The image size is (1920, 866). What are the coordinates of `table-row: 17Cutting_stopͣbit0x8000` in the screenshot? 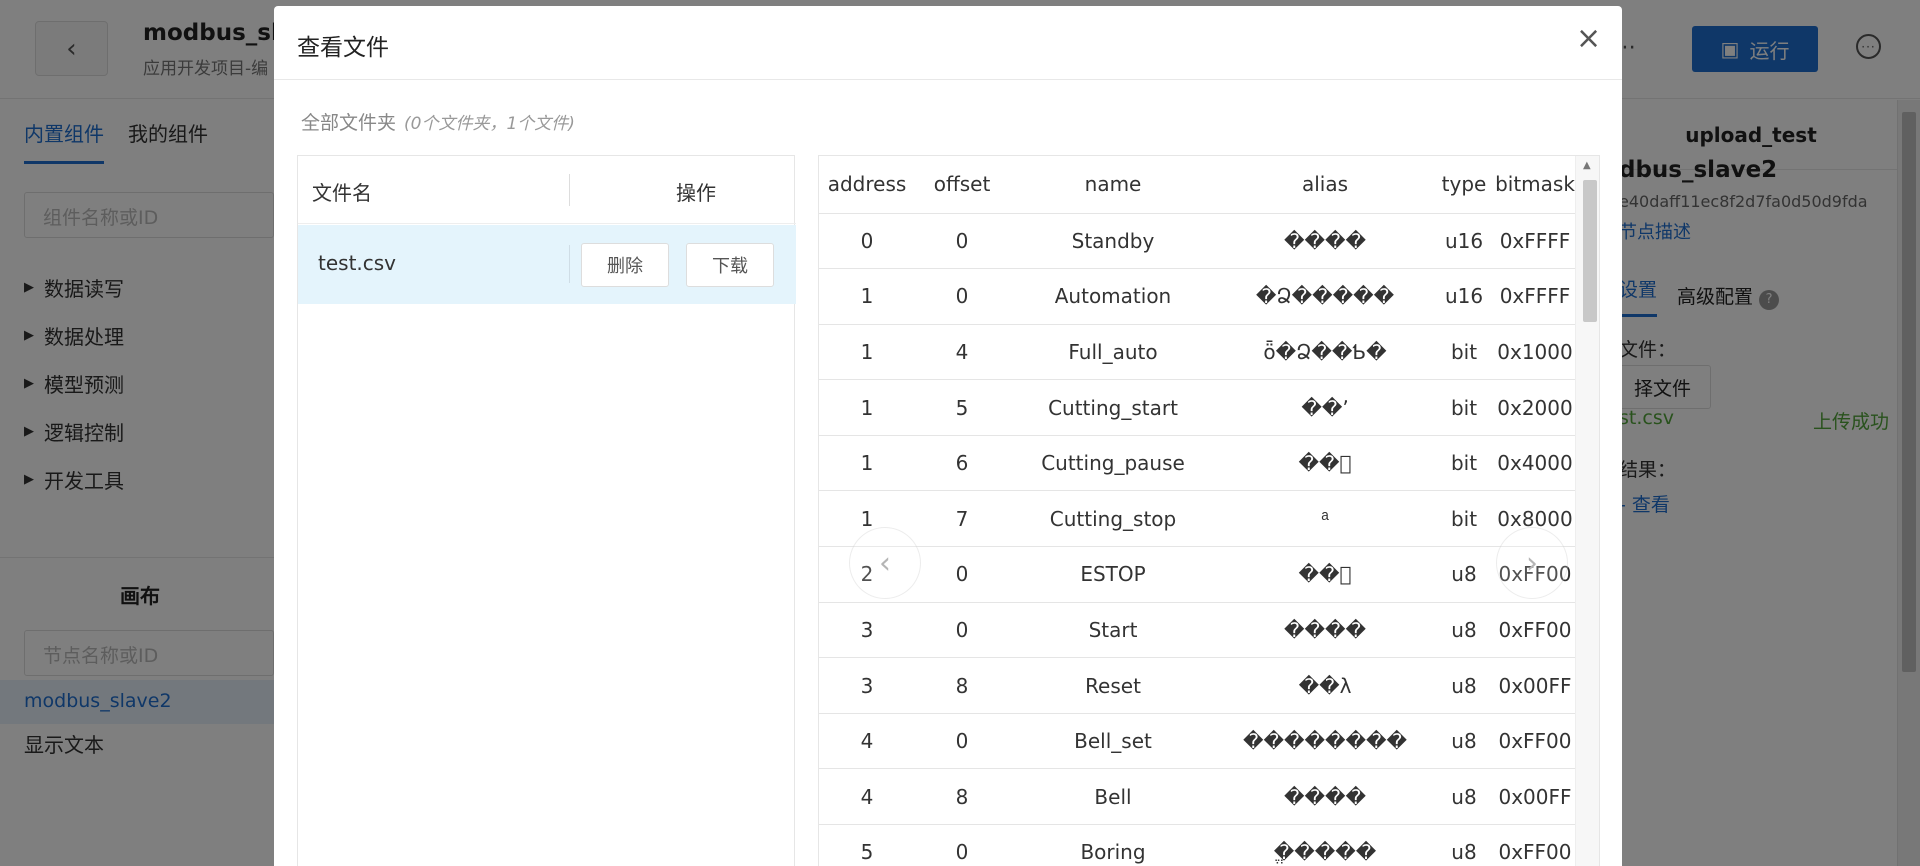 It's located at (1197, 519).